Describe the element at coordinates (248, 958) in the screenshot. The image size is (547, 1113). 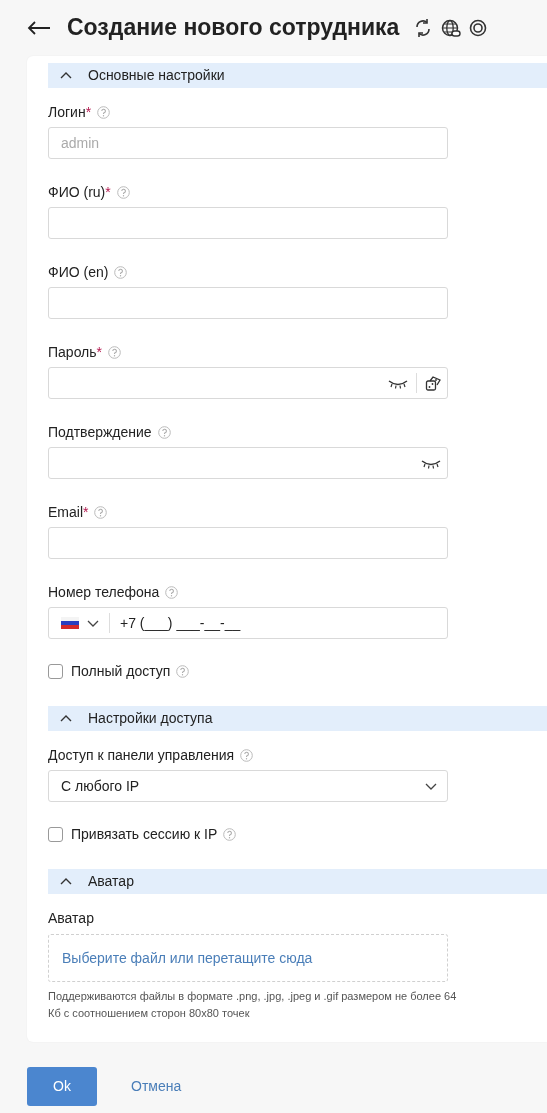
I see `file-dropzone: Выберите файл или перетащите сюда` at that location.